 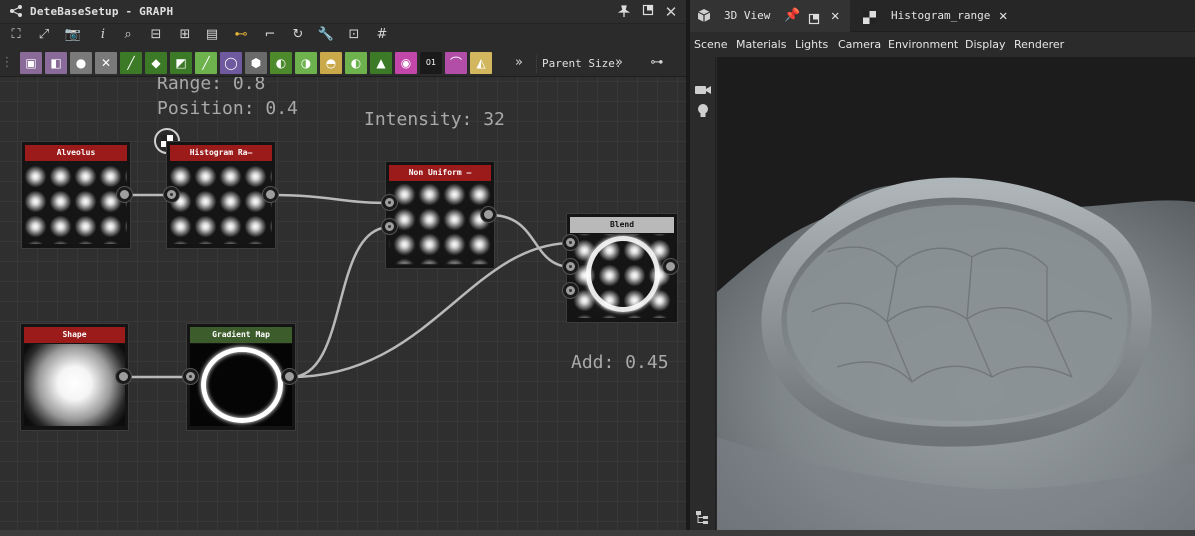 What do you see at coordinates (106, 63) in the screenshot?
I see `node-library-swatch: ✕` at bounding box center [106, 63].